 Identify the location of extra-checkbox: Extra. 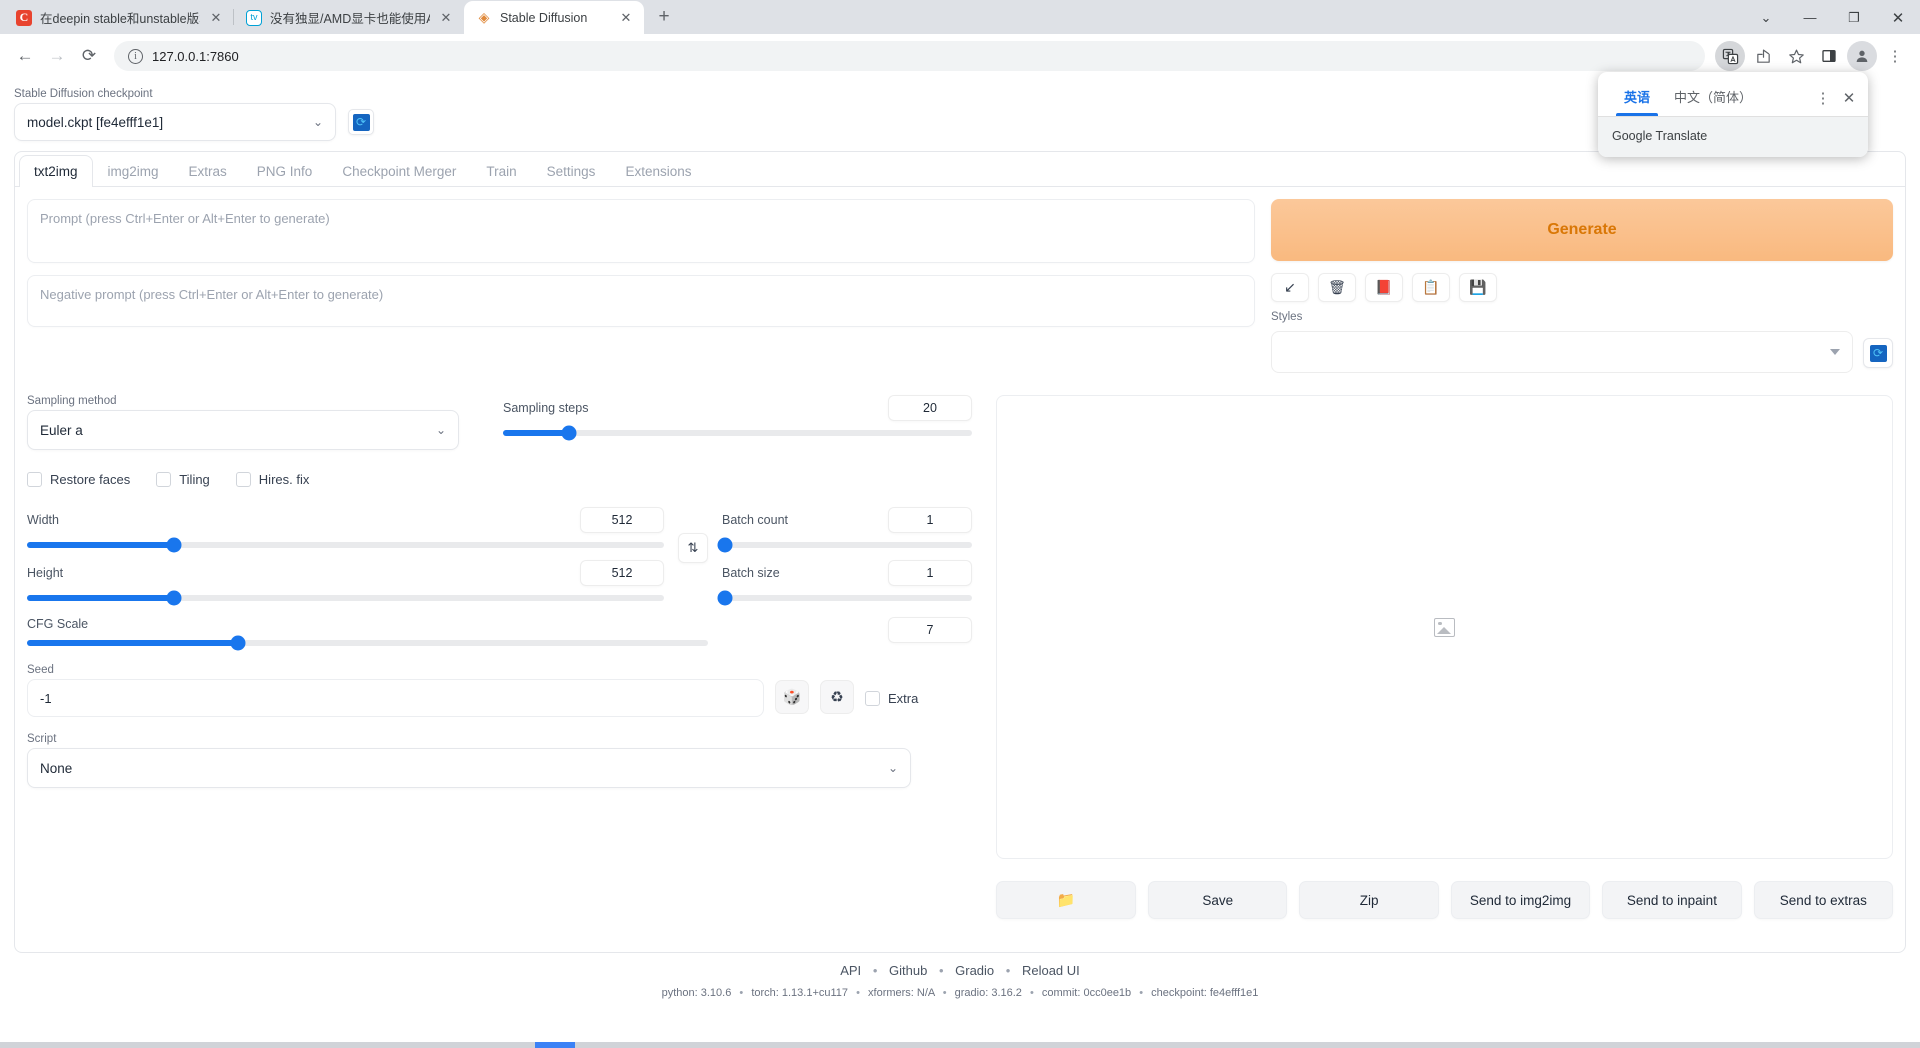
(891, 698).